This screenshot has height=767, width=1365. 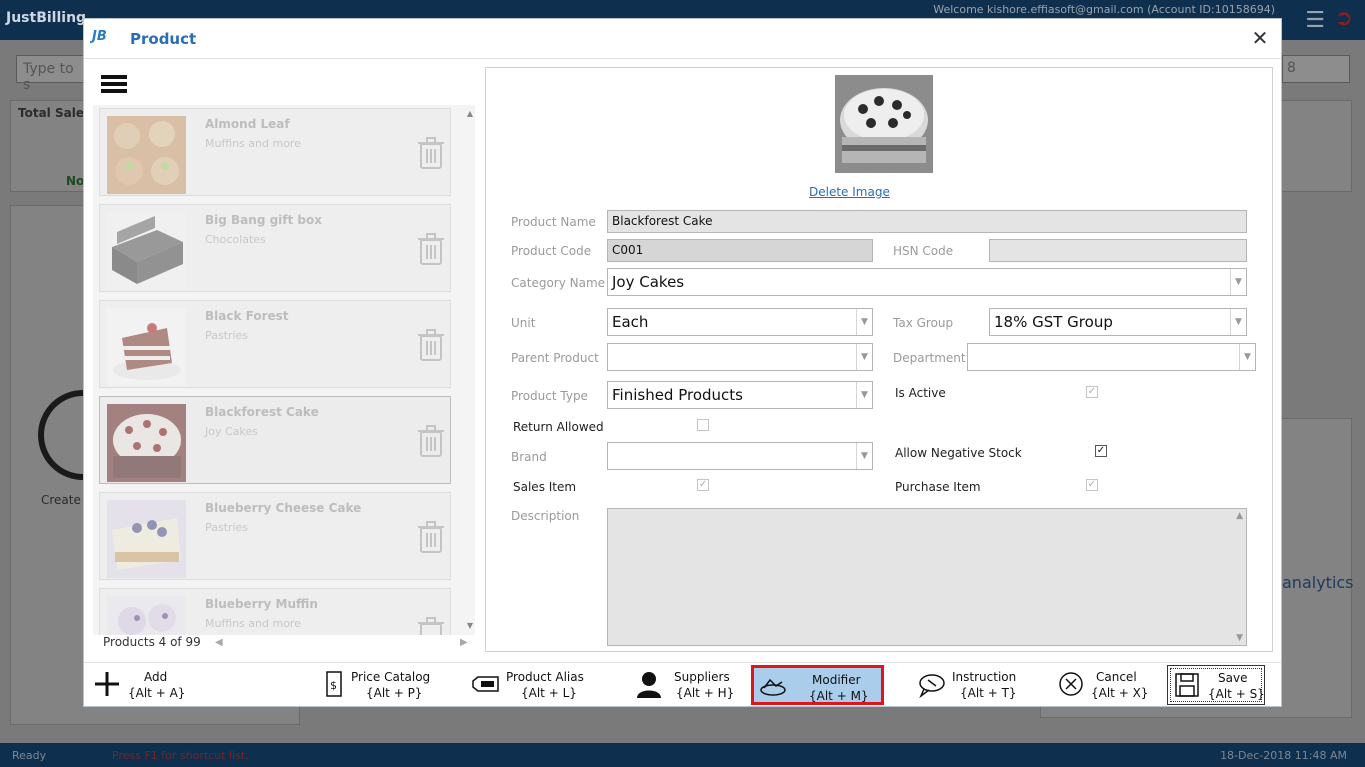 I want to click on list-item: Blueberry Cheese Cake Pastries, so click(x=275, y=536).